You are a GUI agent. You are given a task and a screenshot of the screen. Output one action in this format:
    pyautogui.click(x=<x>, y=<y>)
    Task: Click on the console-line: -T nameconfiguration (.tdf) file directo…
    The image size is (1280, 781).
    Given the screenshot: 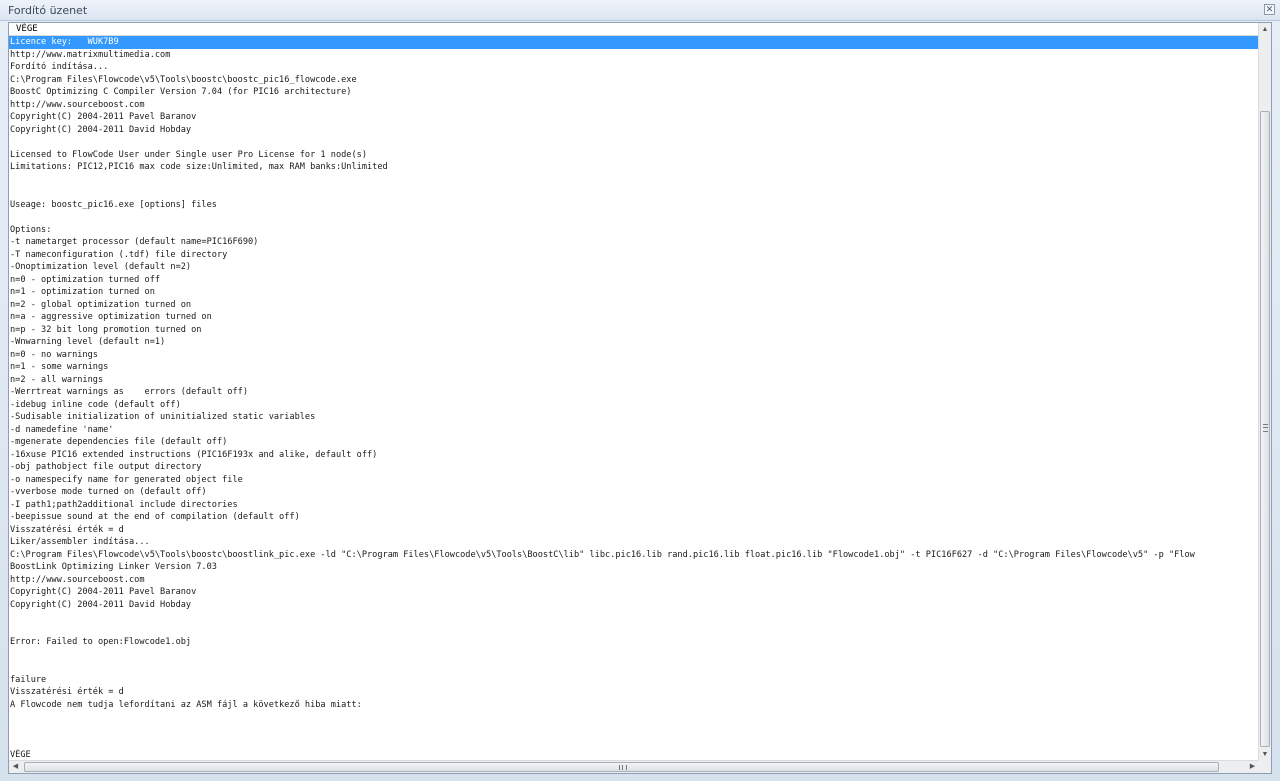 What is the action you would take?
    pyautogui.click(x=634, y=255)
    